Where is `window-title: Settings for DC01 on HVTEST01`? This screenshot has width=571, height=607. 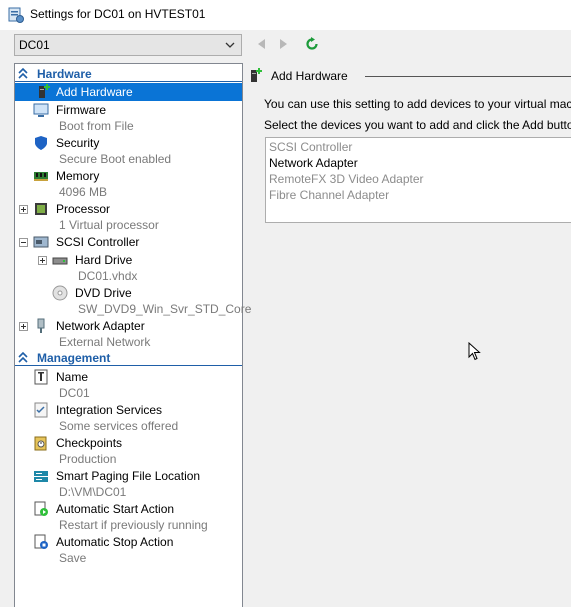
window-title: Settings for DC01 on HVTEST01 is located at coordinates (118, 14).